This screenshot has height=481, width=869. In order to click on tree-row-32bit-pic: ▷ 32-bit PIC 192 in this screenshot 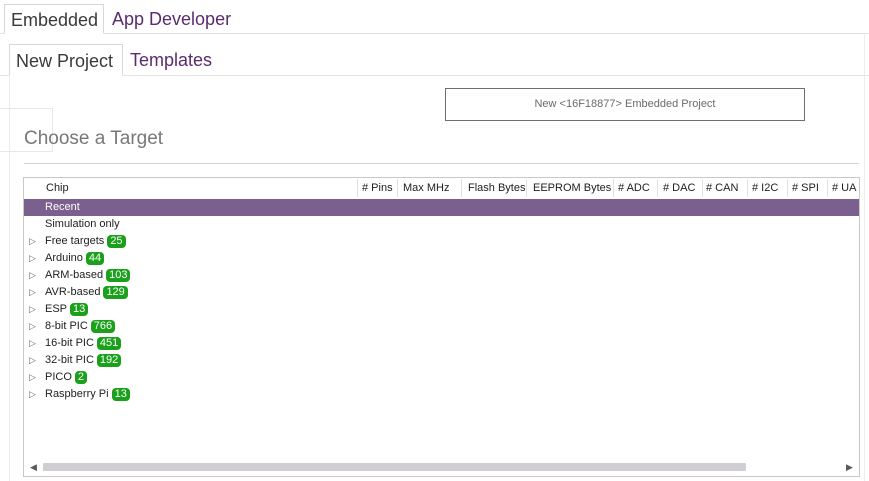, I will do `click(441, 360)`.